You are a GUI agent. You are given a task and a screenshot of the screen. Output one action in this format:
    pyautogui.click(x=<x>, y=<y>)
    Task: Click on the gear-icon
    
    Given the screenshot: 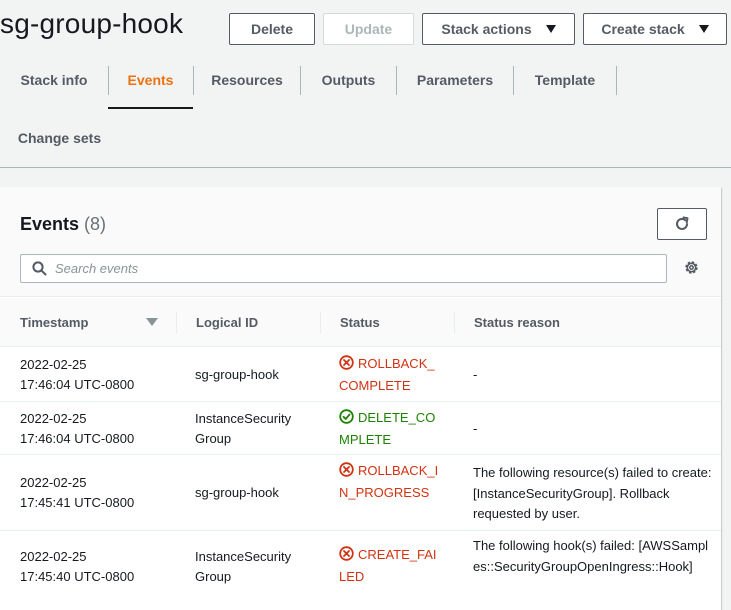 What is the action you would take?
    pyautogui.click(x=691, y=267)
    